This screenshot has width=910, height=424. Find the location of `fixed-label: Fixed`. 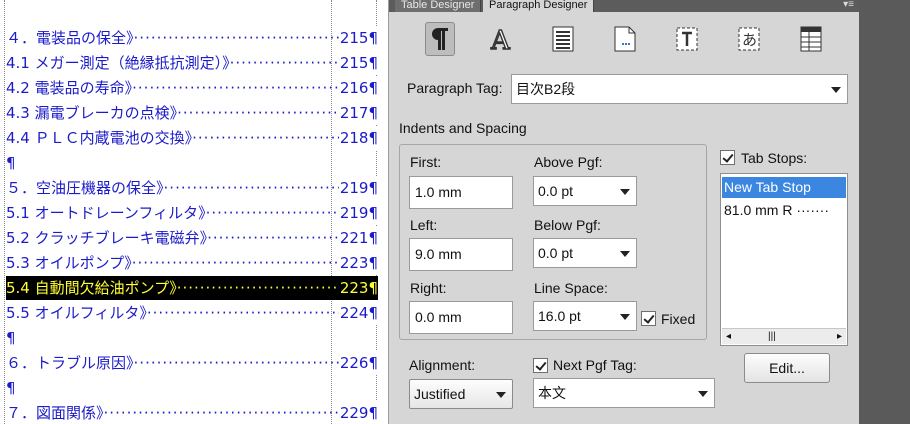

fixed-label: Fixed is located at coordinates (678, 319).